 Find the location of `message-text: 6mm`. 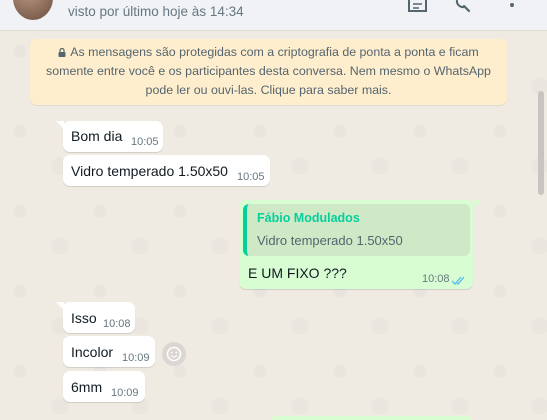

message-text: 6mm is located at coordinates (87, 387).